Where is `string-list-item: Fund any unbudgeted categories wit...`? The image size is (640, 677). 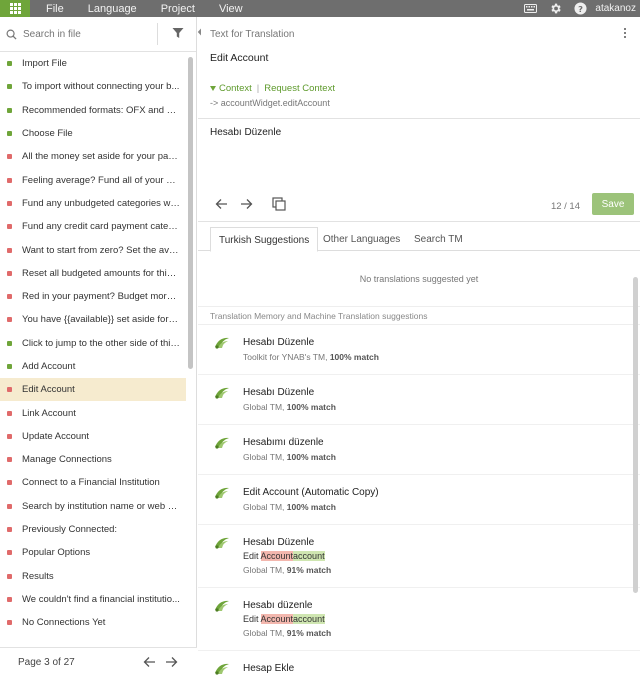
string-list-item: Fund any unbudgeted categories wit... is located at coordinates (93, 203).